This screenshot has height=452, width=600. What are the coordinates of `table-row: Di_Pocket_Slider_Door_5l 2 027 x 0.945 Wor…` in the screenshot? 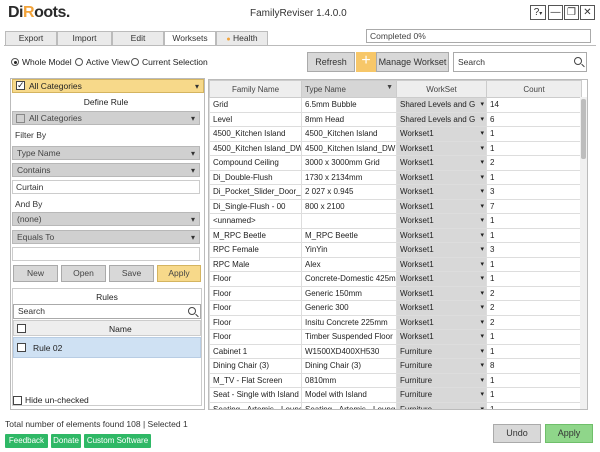 It's located at (395, 192).